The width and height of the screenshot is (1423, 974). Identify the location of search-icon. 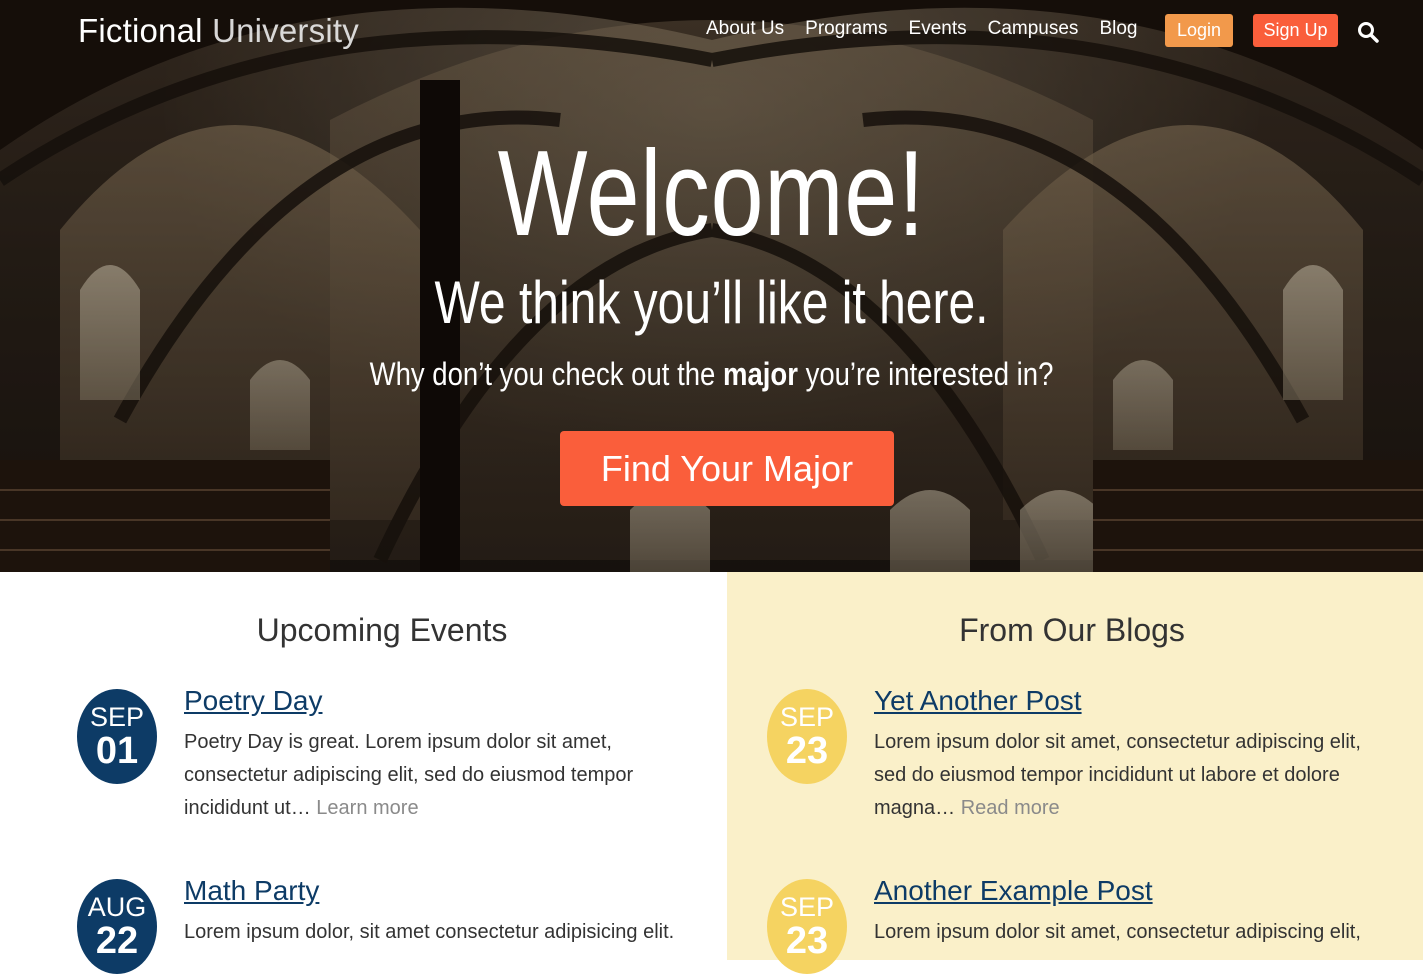
(1368, 32).